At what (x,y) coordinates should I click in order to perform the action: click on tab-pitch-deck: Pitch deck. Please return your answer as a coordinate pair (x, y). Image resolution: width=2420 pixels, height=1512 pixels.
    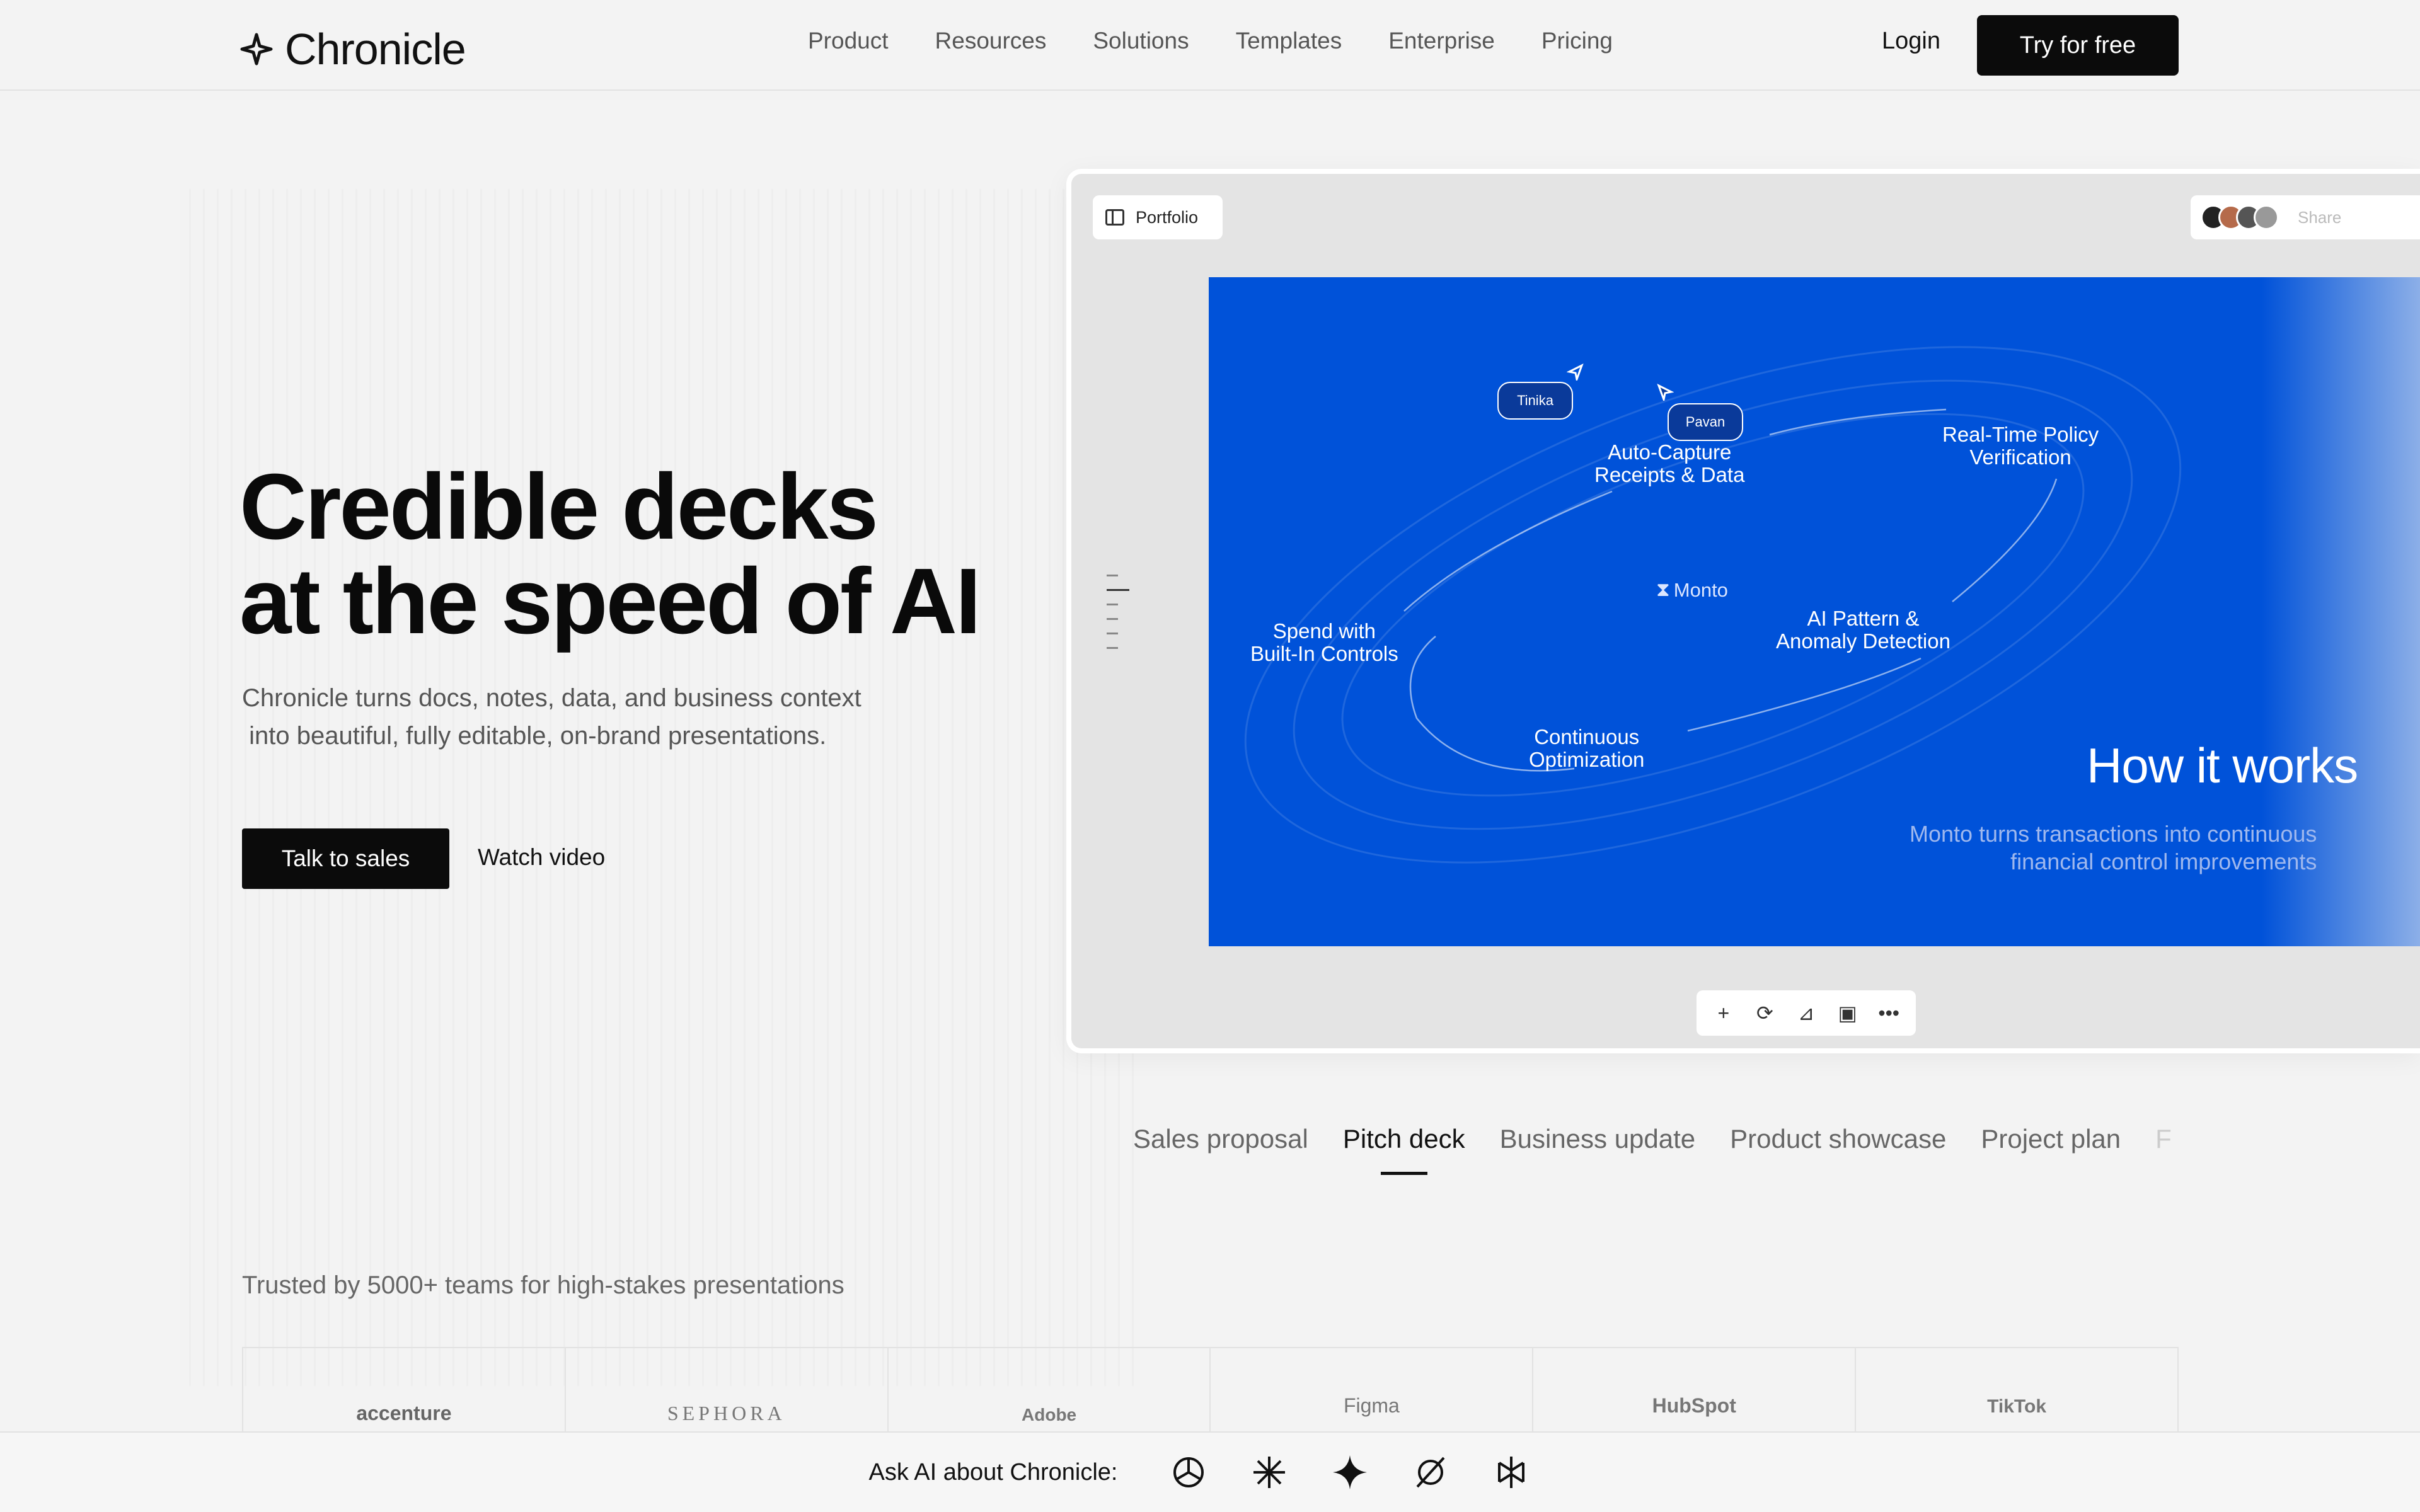
    Looking at the image, I should click on (1404, 1149).